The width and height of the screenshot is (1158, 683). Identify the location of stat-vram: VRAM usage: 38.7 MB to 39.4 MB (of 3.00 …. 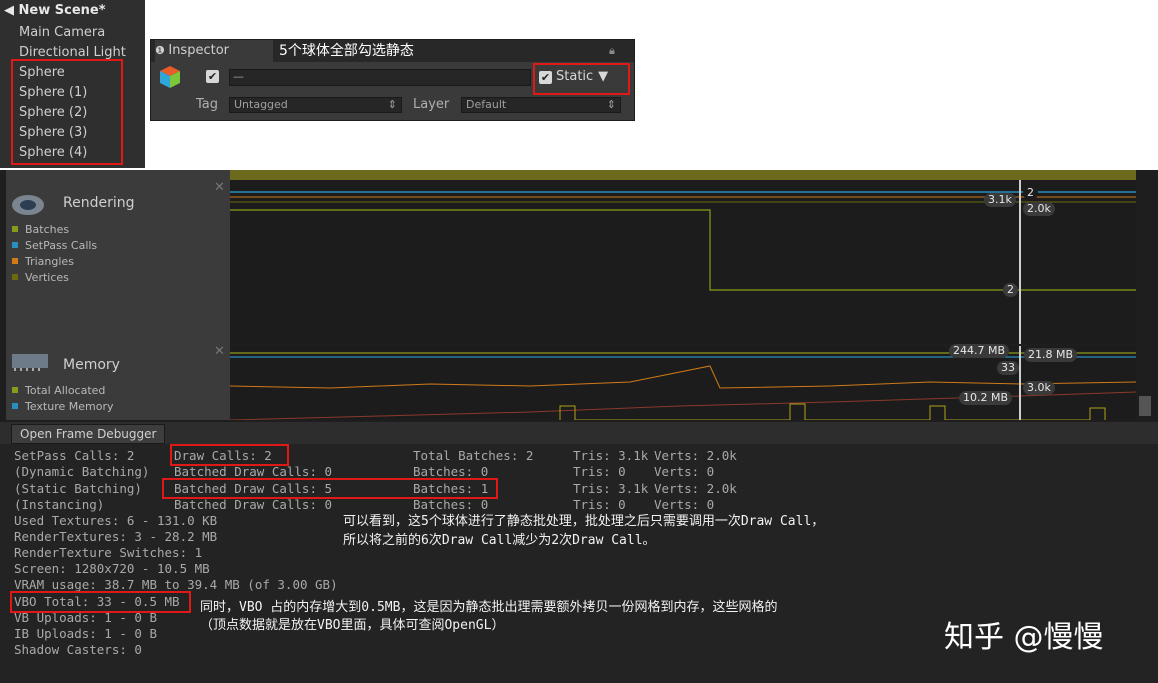
(176, 584).